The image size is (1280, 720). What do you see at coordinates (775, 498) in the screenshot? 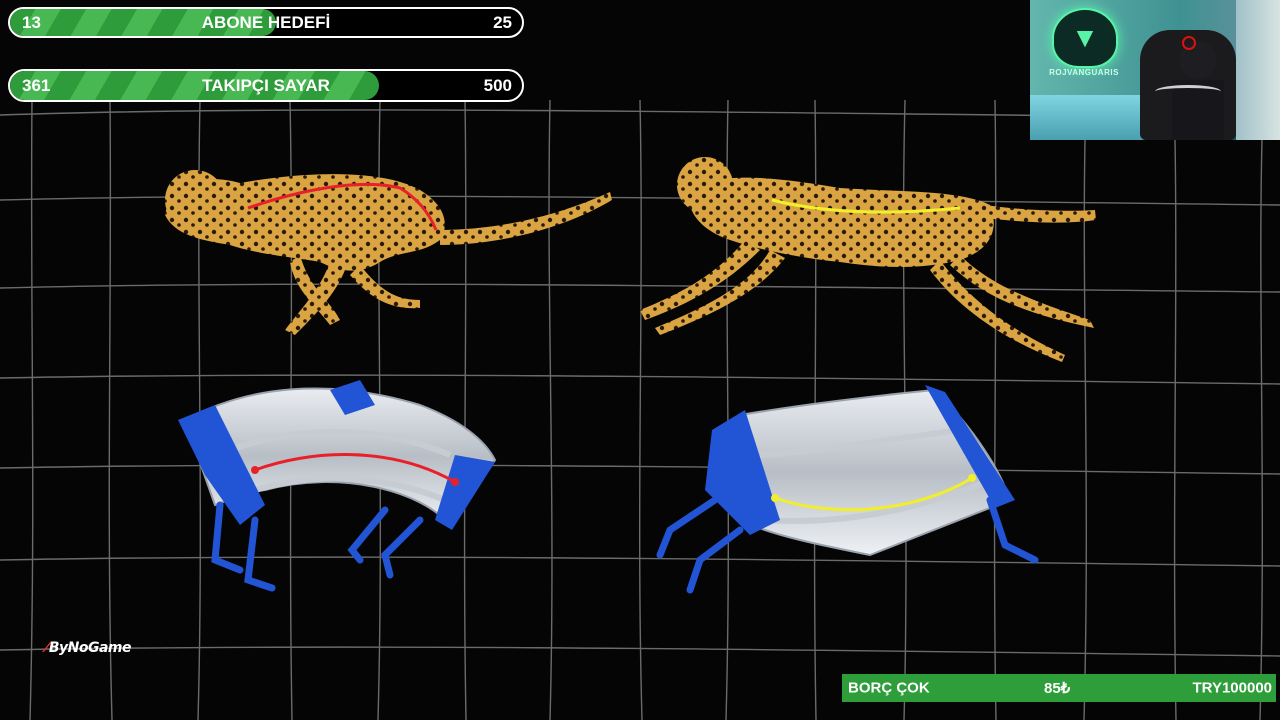
I see `spine-point-yellow-start` at bounding box center [775, 498].